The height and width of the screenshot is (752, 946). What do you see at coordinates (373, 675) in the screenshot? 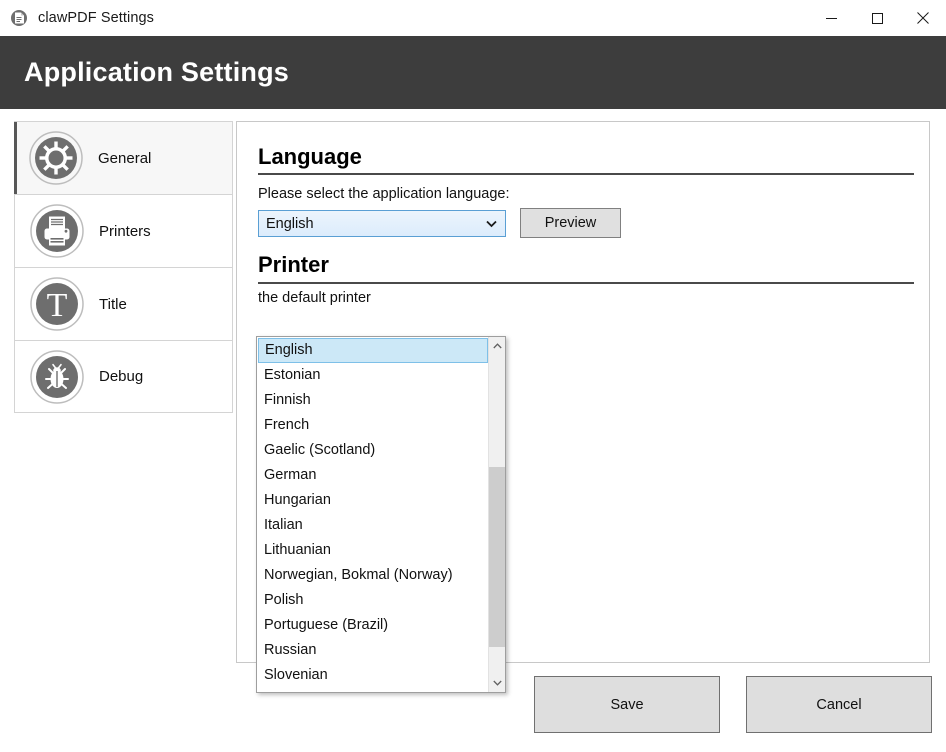
I see `dropdown-option: Slovenian` at bounding box center [373, 675].